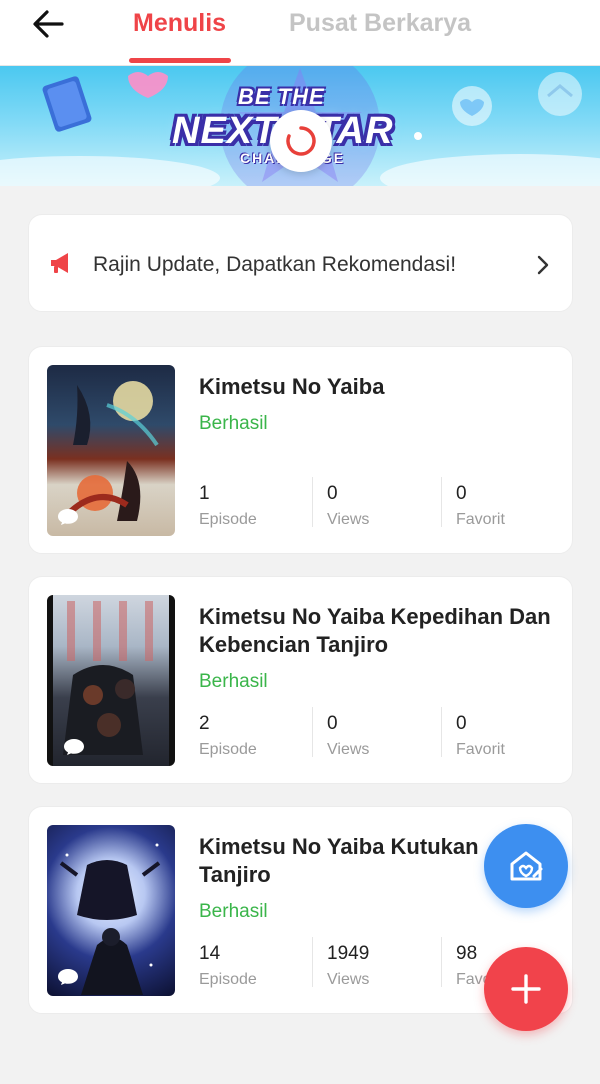  Describe the element at coordinates (204, 493) in the screenshot. I see `stat-value: 1` at that location.